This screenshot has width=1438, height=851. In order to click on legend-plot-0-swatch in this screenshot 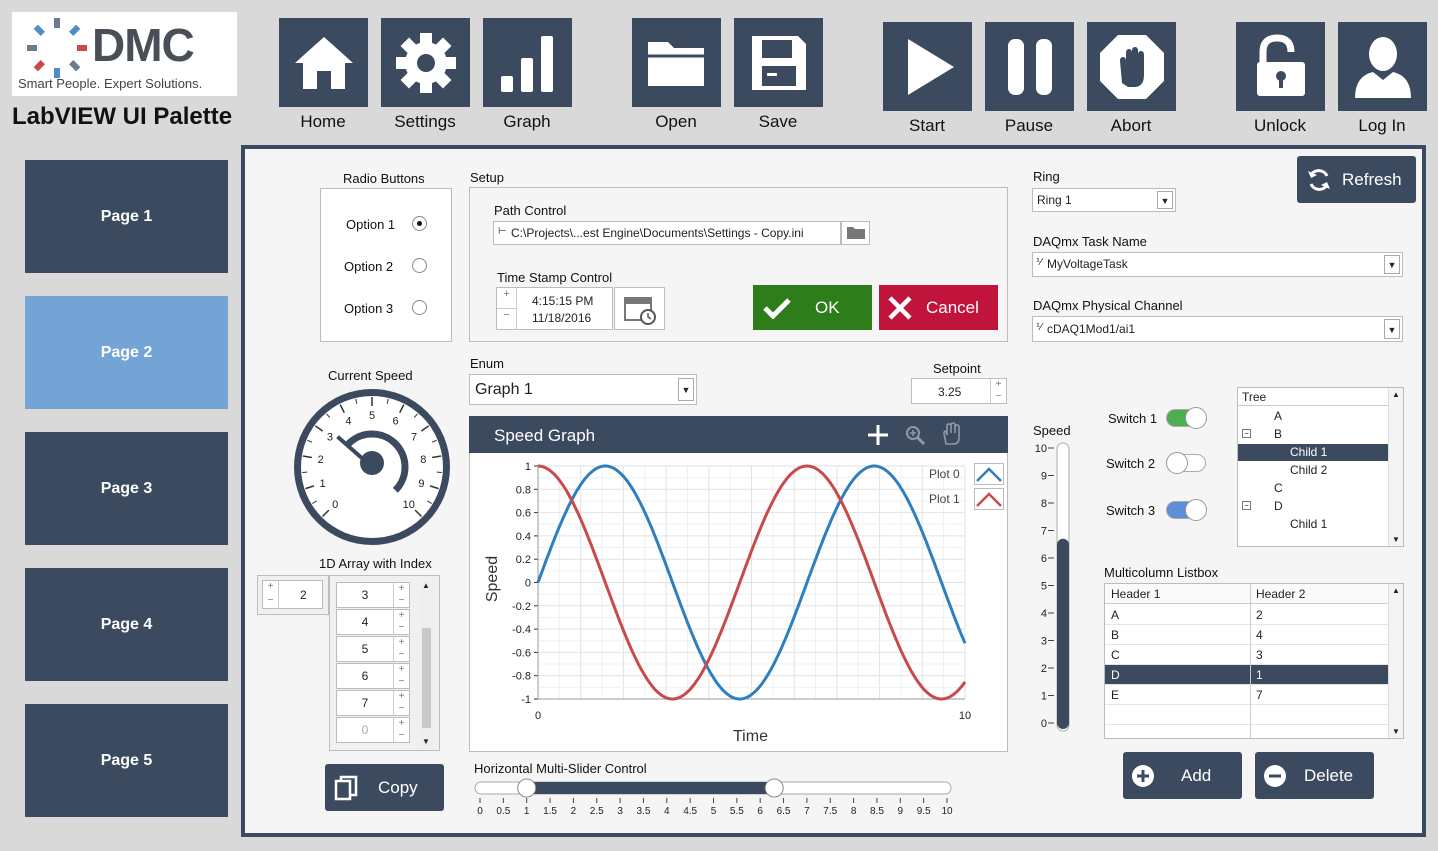, I will do `click(989, 474)`.